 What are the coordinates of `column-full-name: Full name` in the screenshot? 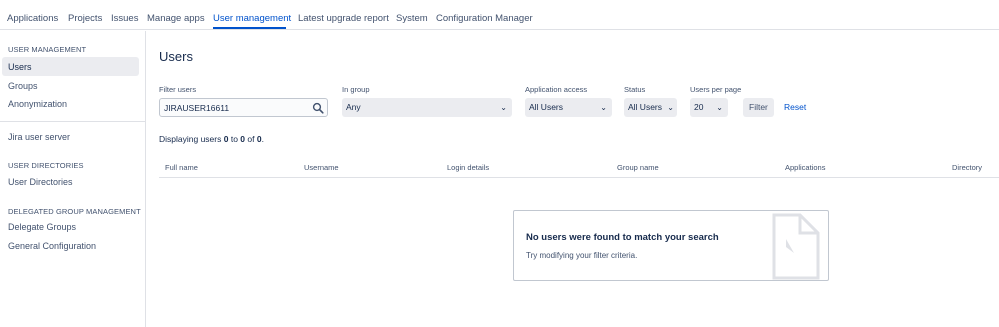 It's located at (181, 167).